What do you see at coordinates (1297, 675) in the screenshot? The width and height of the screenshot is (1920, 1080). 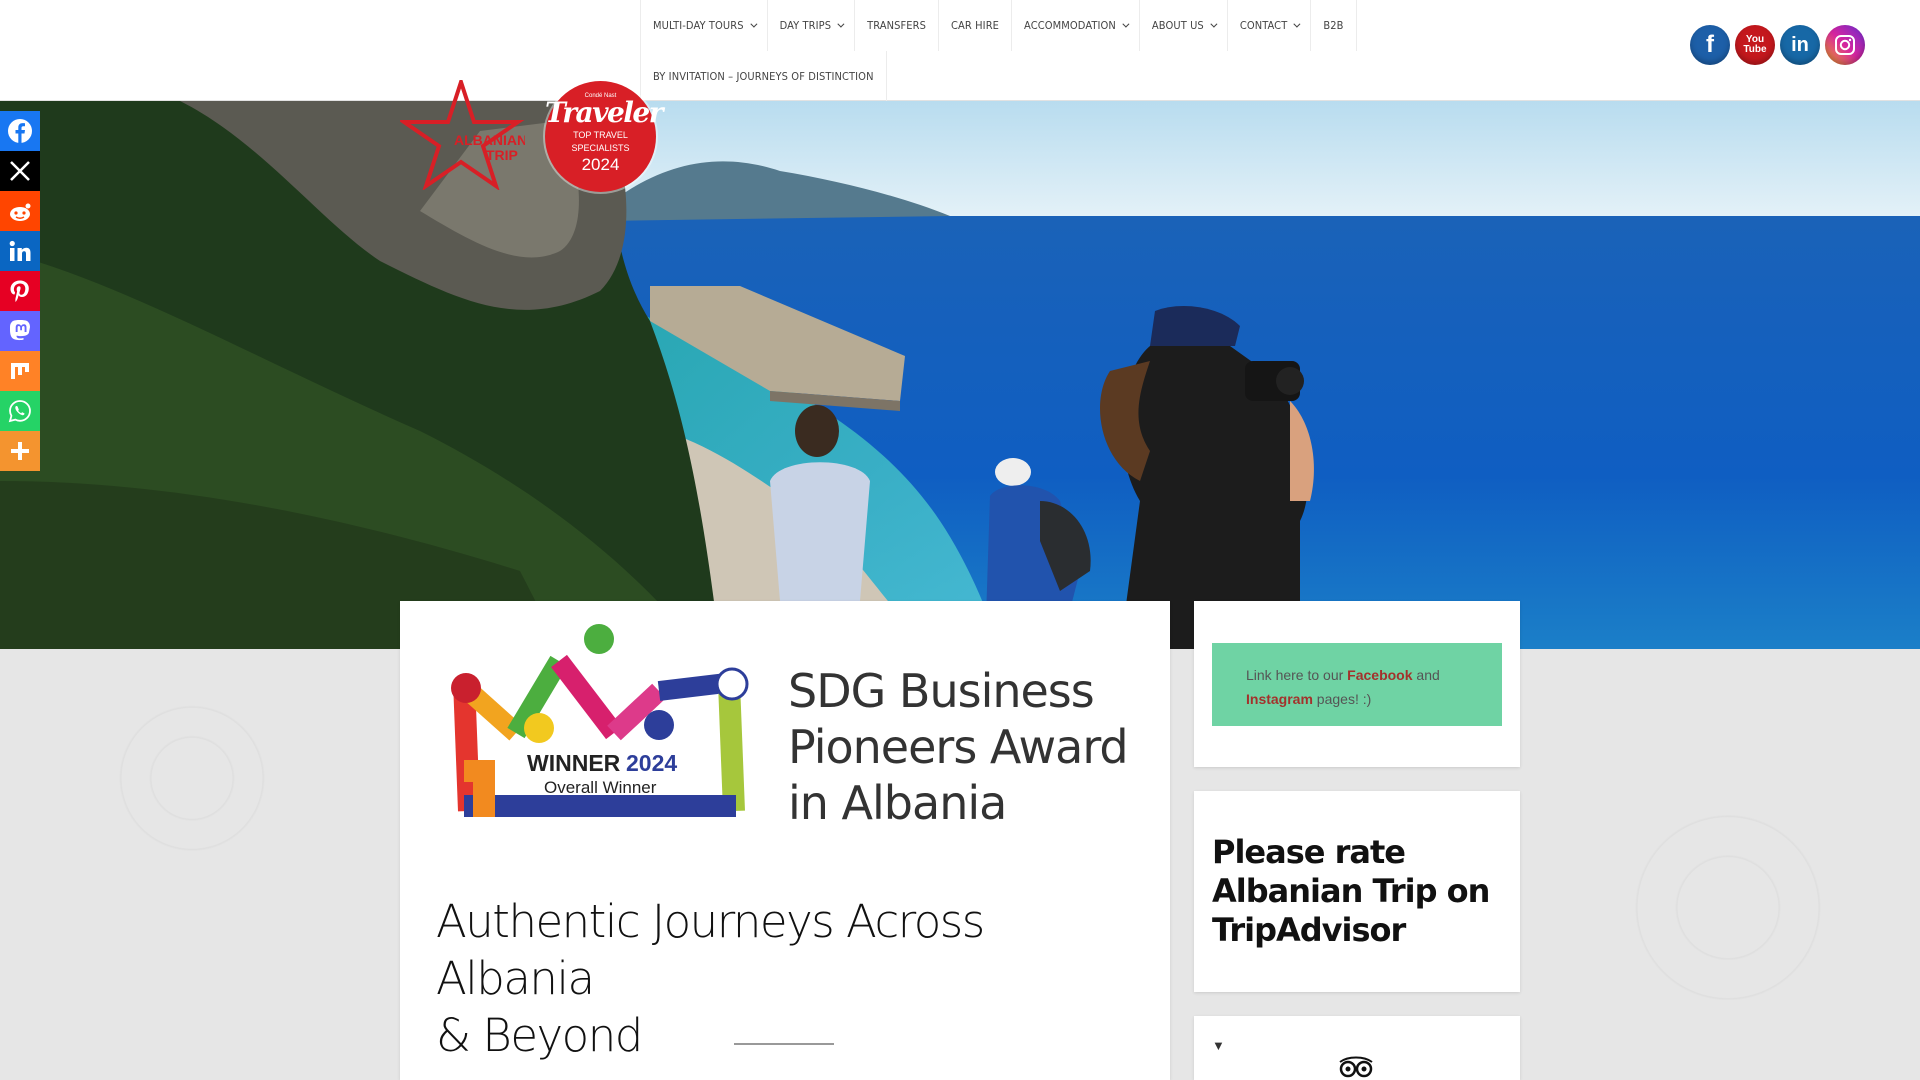 I see `social-links-prefix: Link here to our` at bounding box center [1297, 675].